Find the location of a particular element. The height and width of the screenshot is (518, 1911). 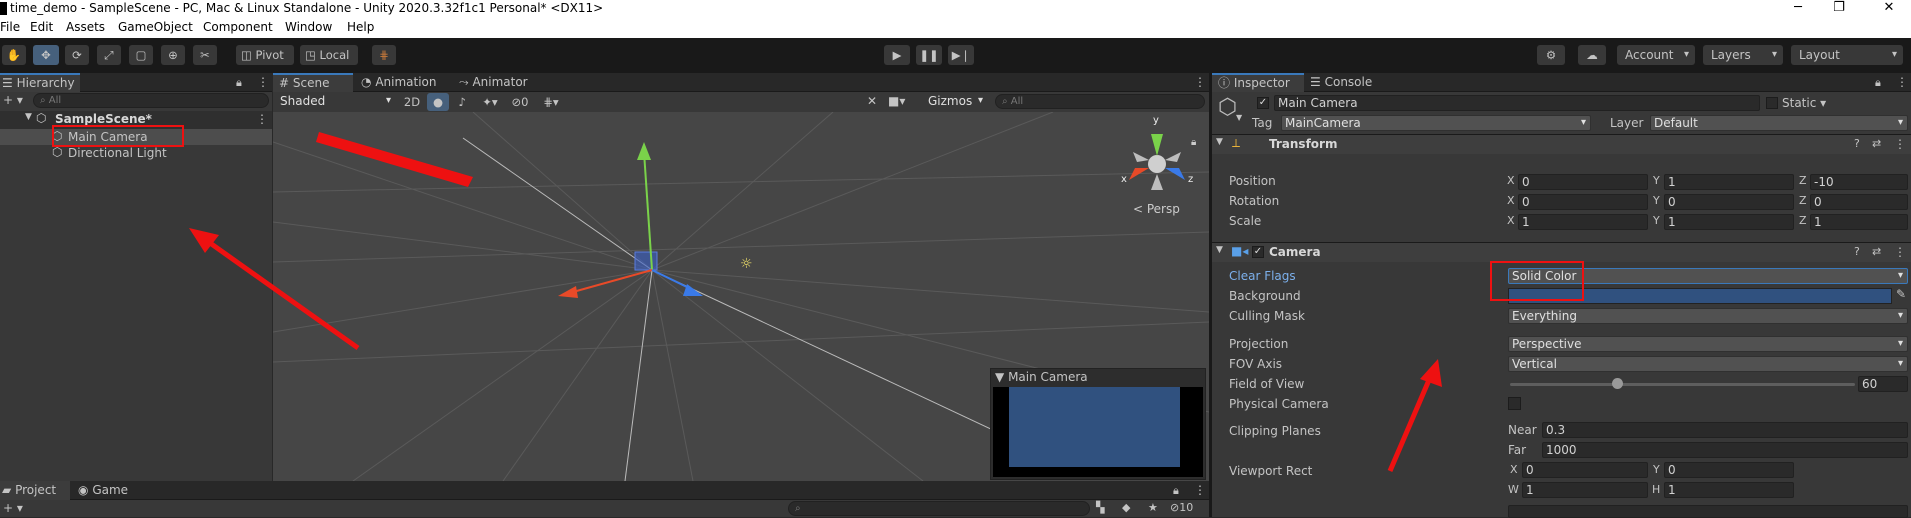

pause-button: ❚❚ is located at coordinates (929, 55).